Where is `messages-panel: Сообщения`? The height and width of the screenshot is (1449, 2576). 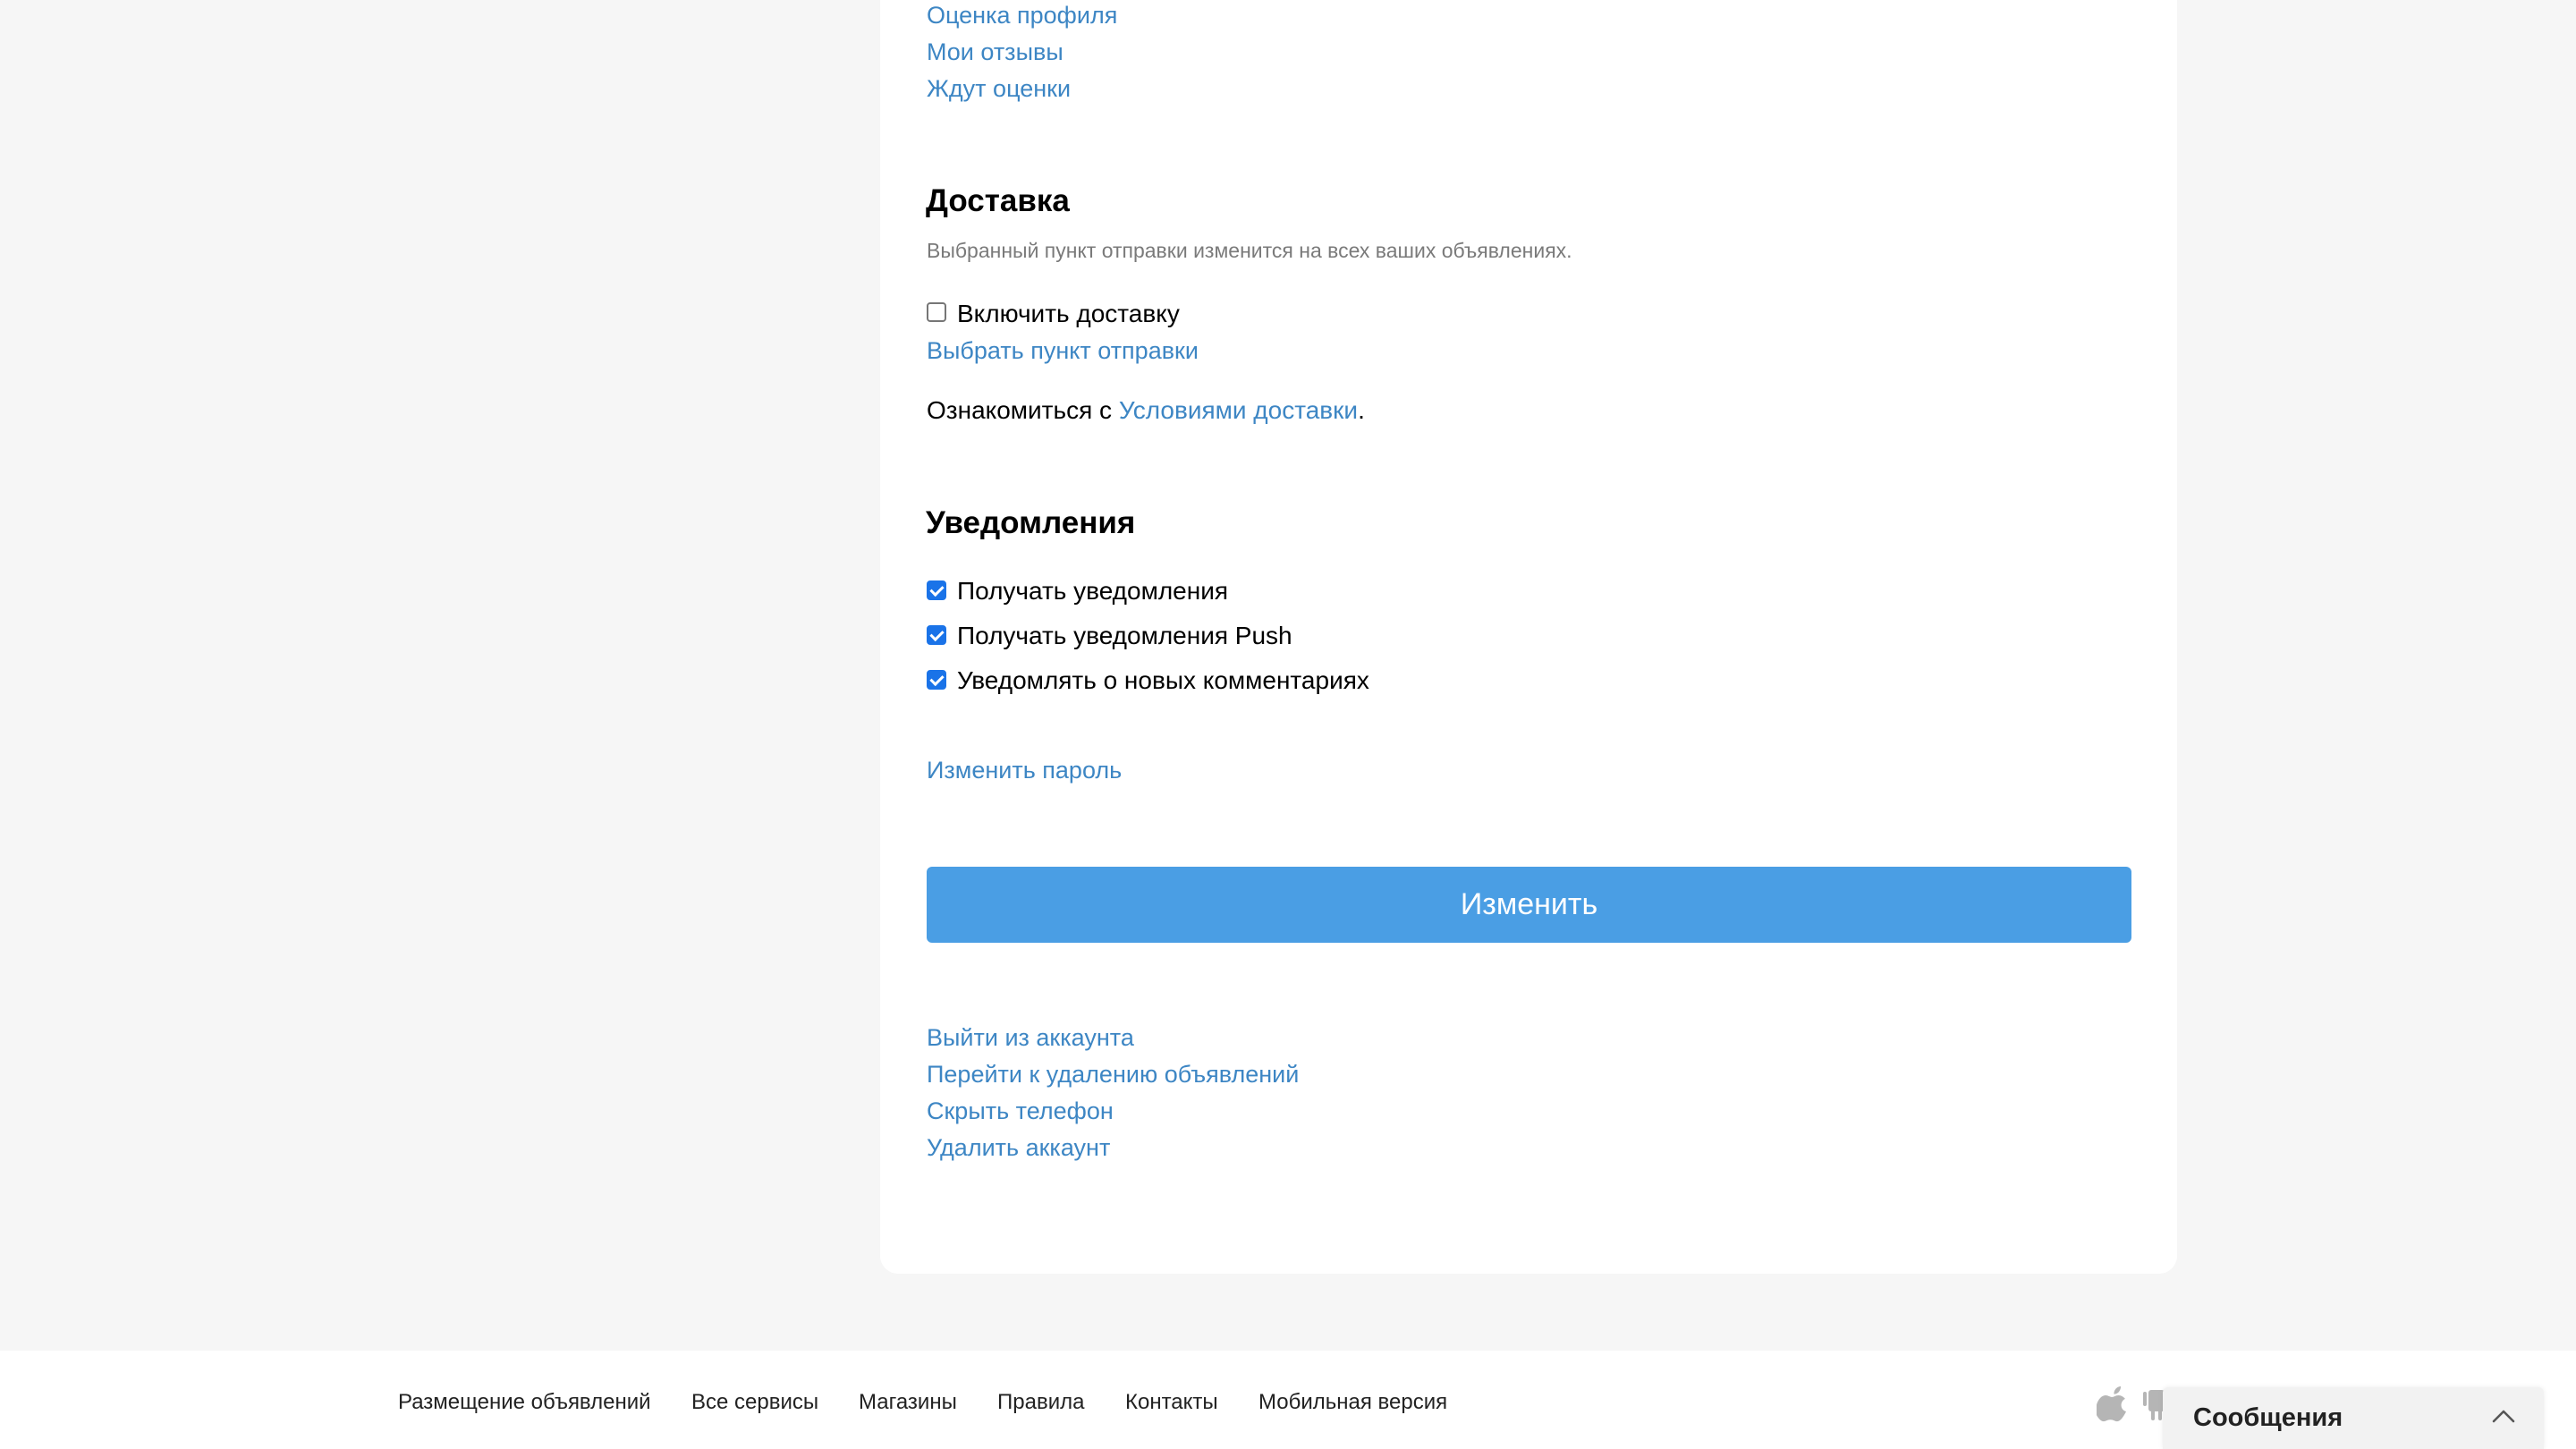
messages-panel: Сообщения is located at coordinates (2353, 1418).